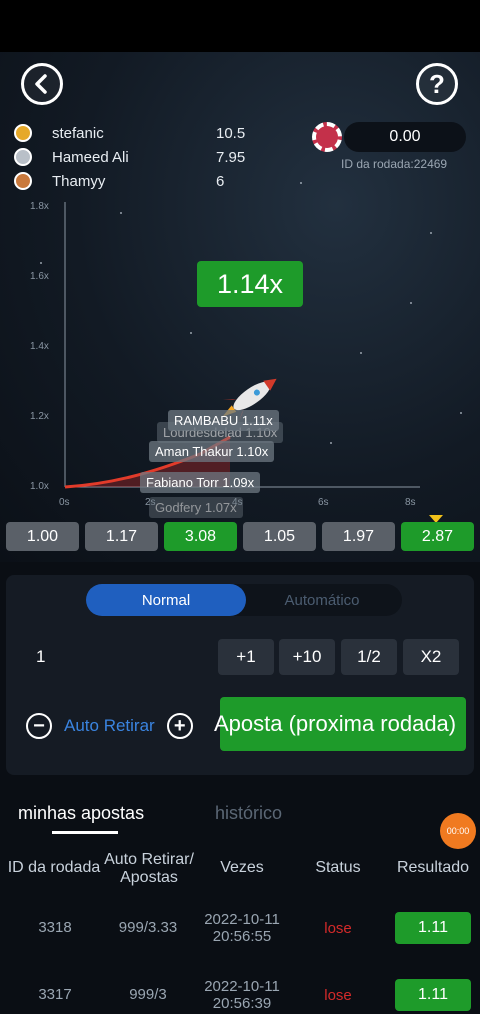 This screenshot has width=480, height=1014. What do you see at coordinates (307, 657) in the screenshot?
I see `plus-ten-button: +10` at bounding box center [307, 657].